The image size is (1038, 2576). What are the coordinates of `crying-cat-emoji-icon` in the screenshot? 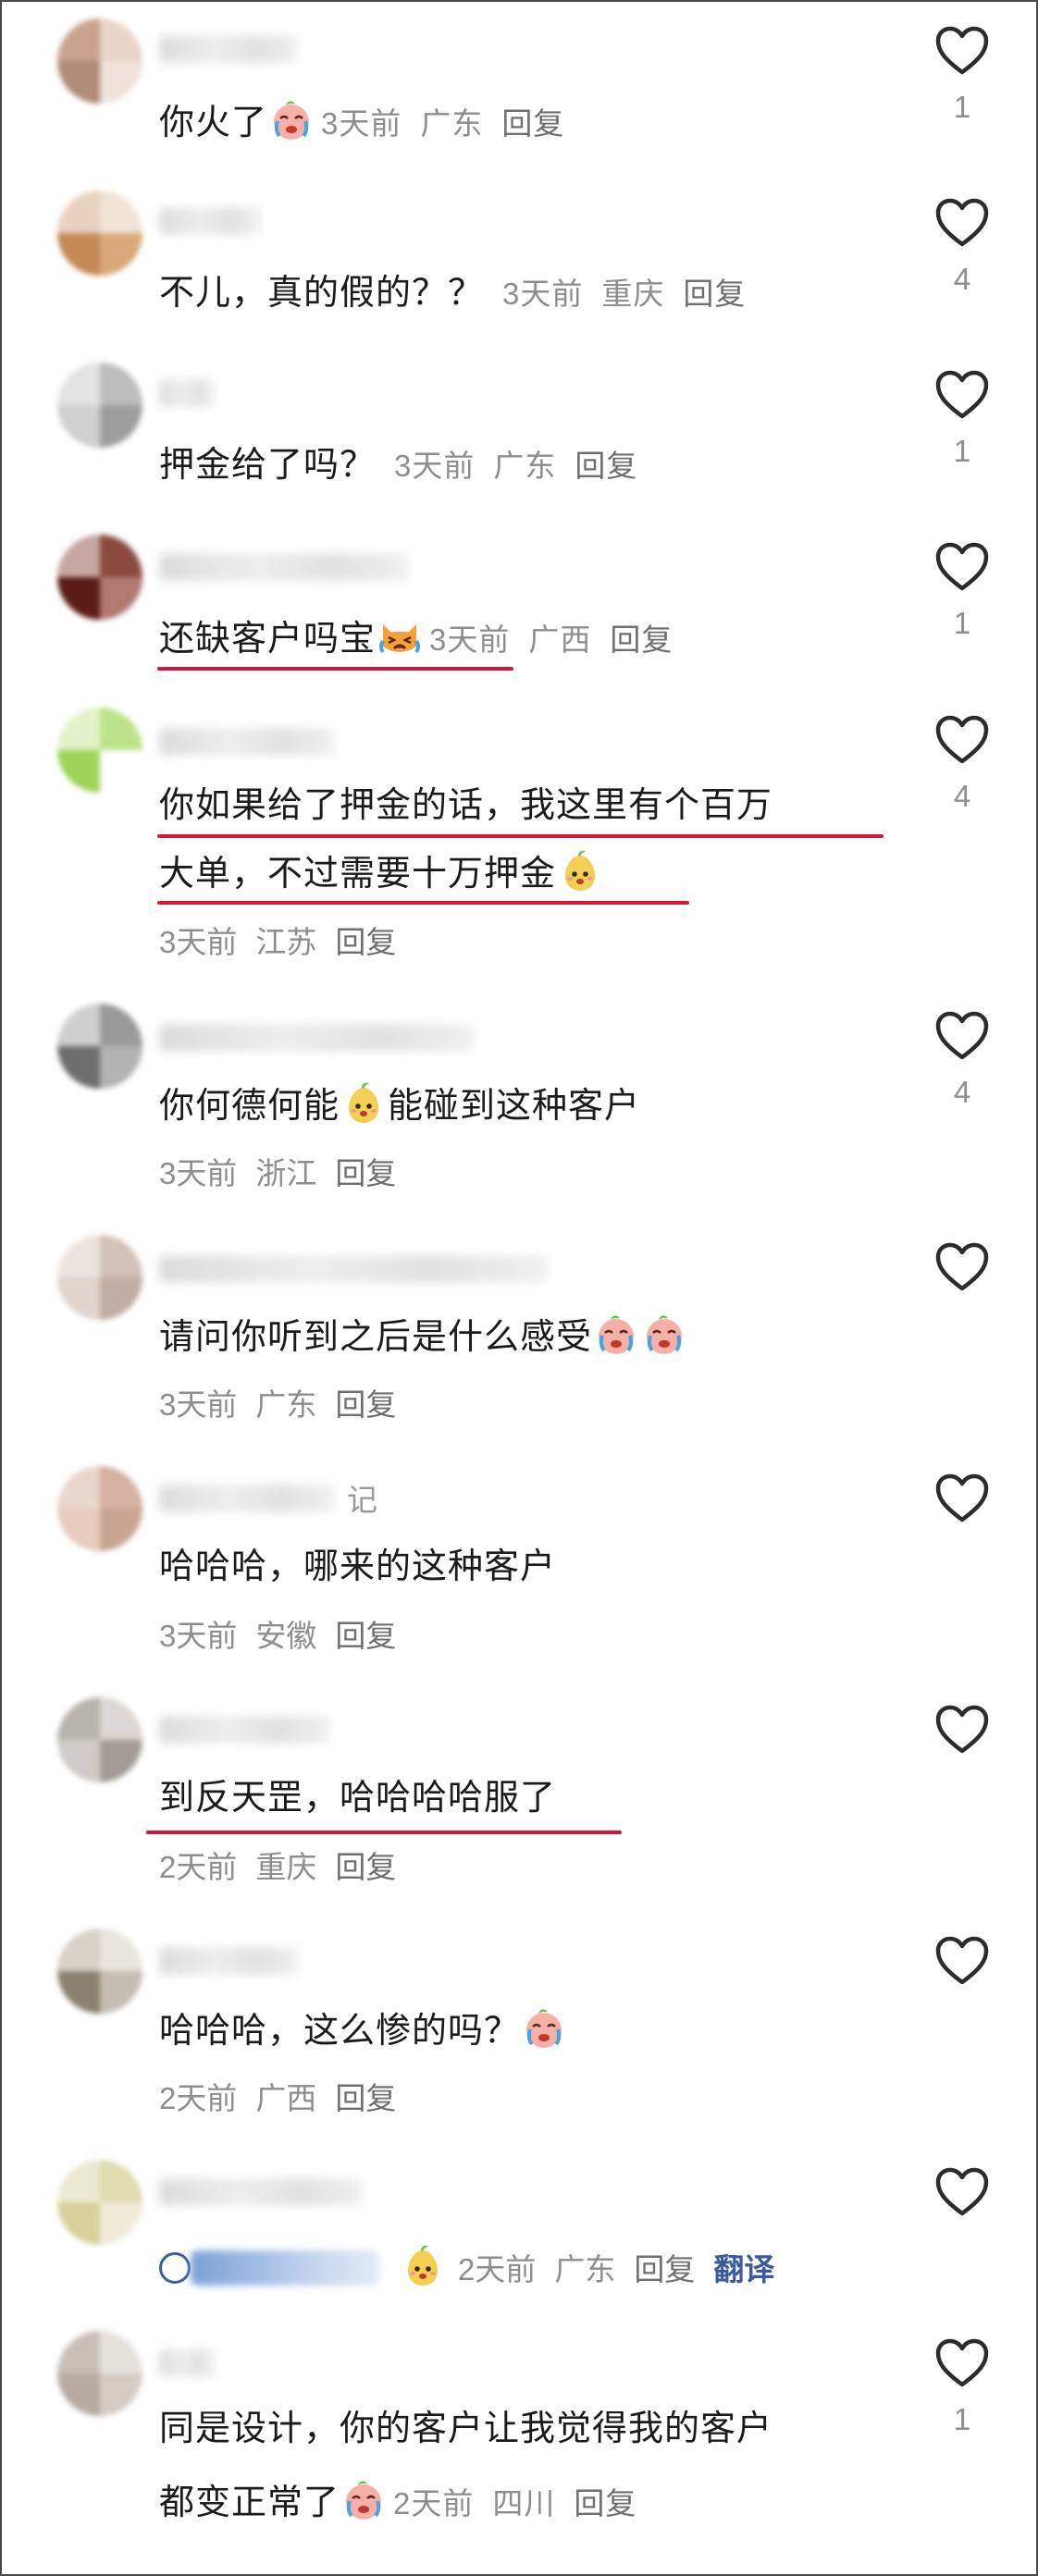 It's located at (400, 635).